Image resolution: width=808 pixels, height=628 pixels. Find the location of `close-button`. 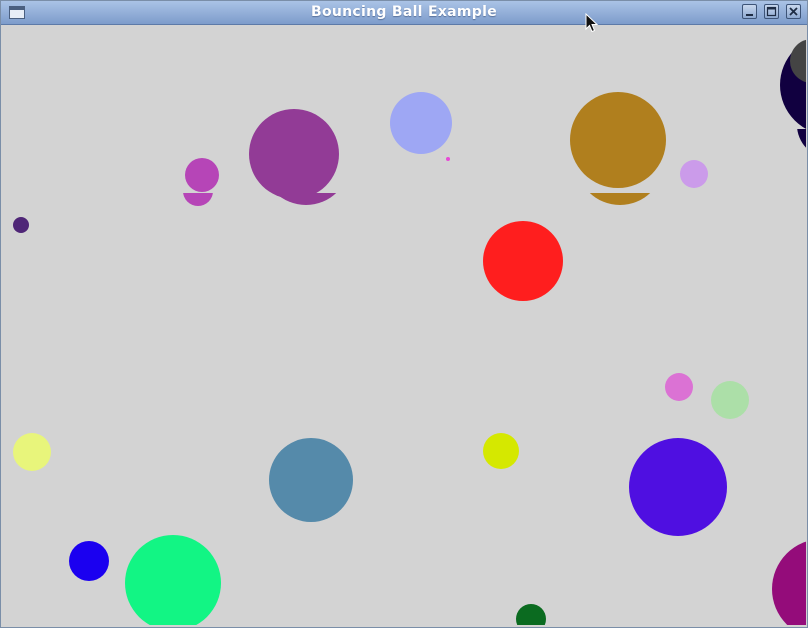

close-button is located at coordinates (793, 11).